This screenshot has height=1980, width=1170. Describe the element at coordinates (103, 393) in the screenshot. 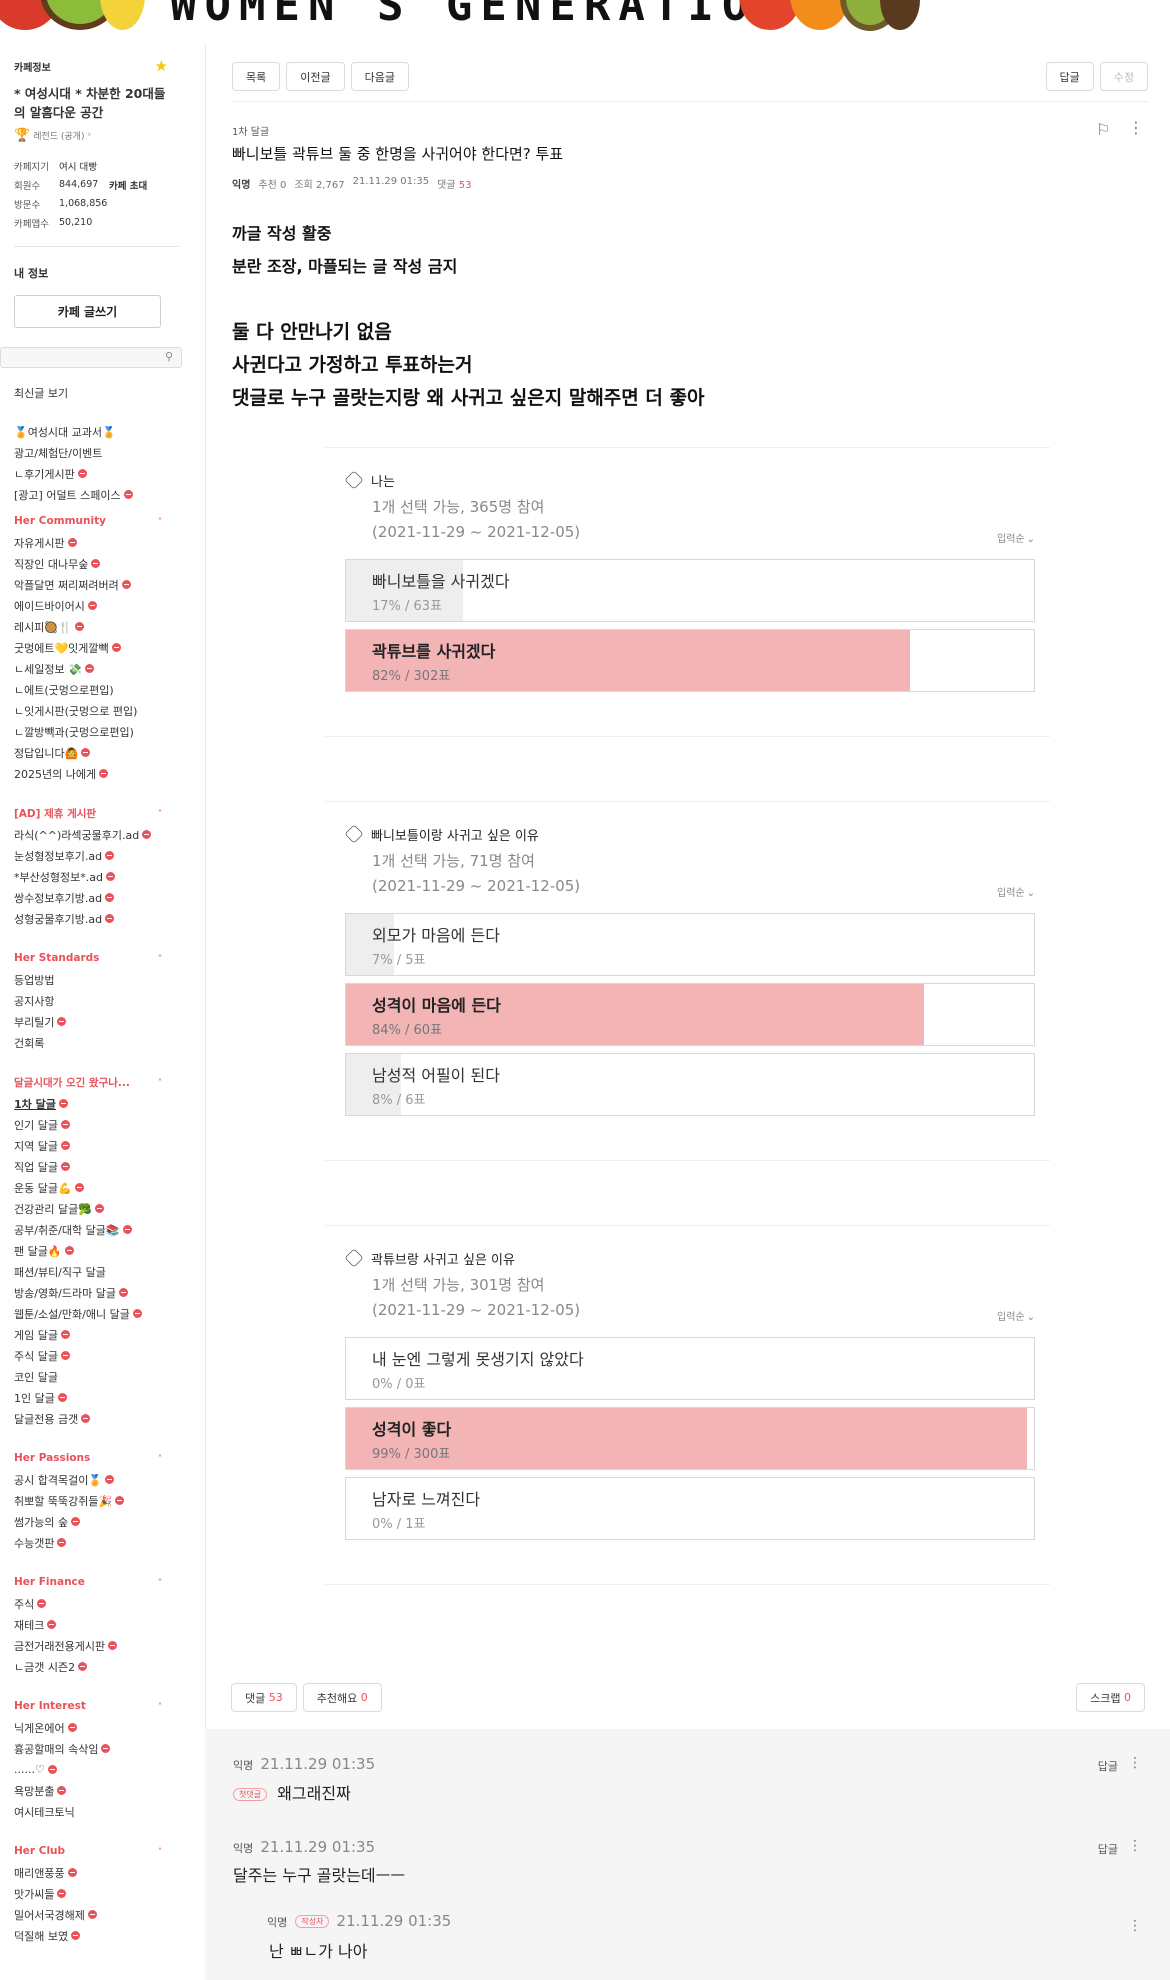

I see `recent-posts-link: 최신글 보기` at that location.